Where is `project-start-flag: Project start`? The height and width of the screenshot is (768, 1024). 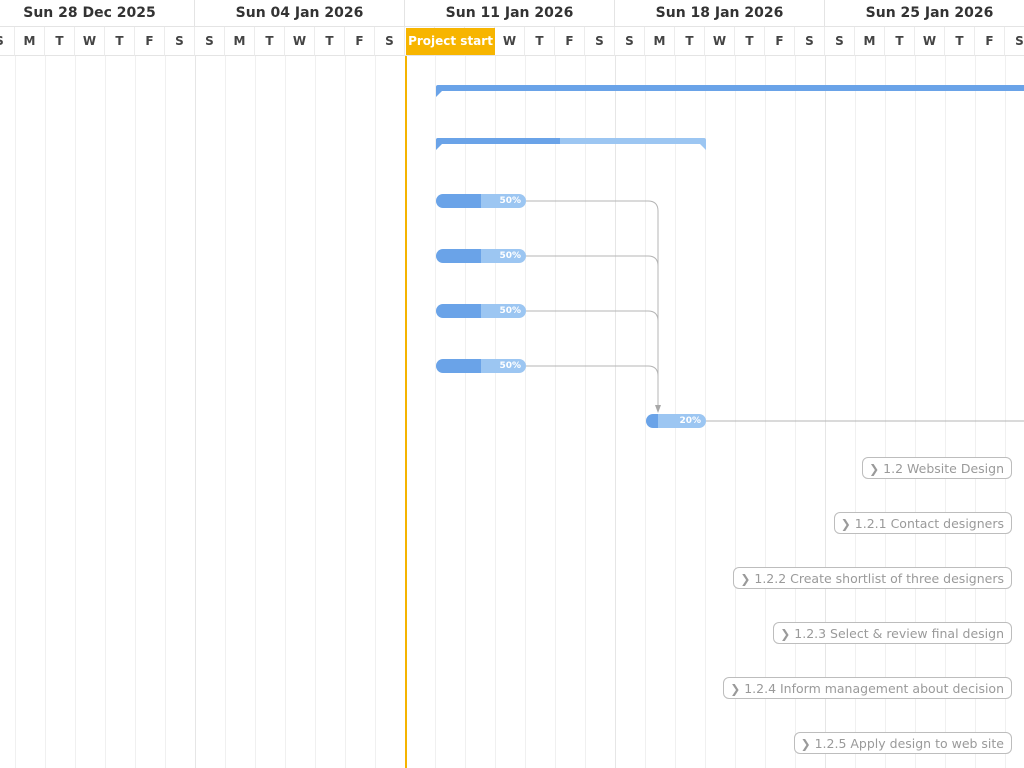 project-start-flag: Project start is located at coordinates (450, 41).